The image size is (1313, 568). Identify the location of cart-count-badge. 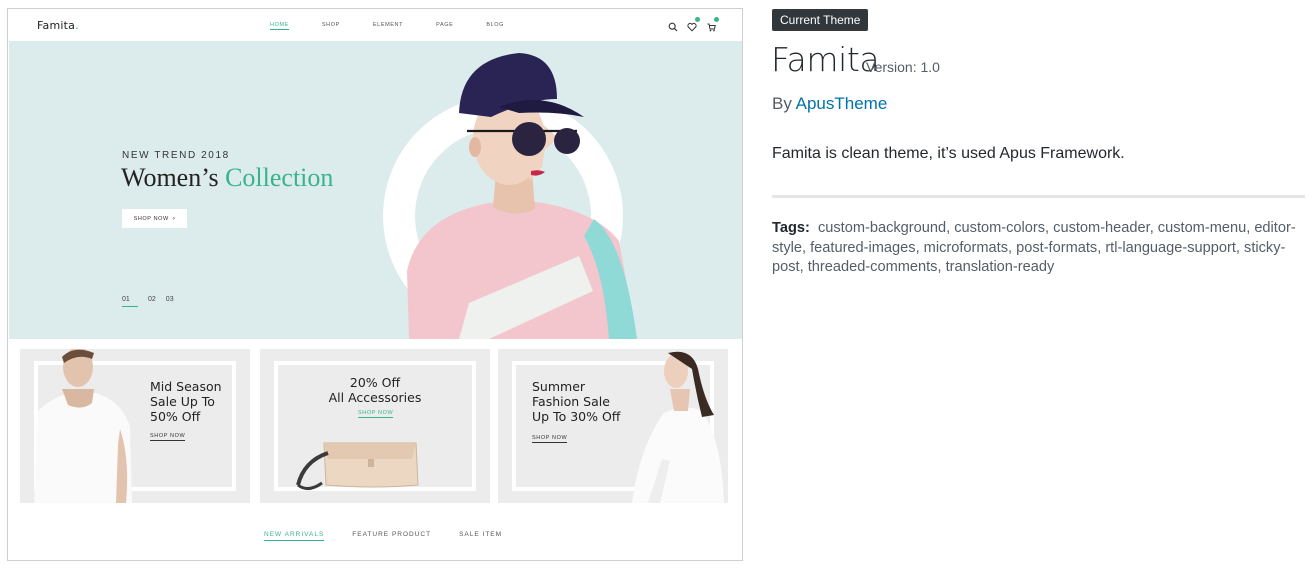
(716, 19).